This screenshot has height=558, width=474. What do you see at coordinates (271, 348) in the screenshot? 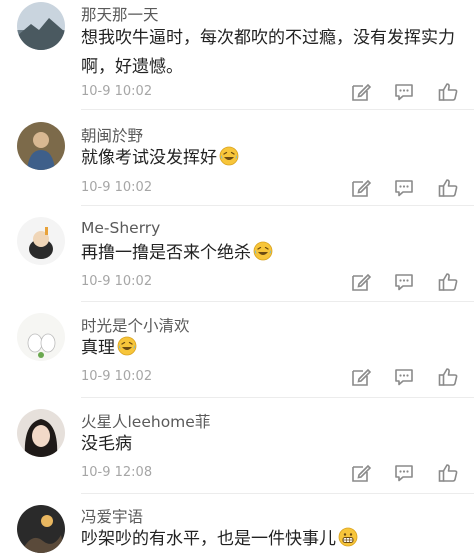
I see `comment-text: 真理` at bounding box center [271, 348].